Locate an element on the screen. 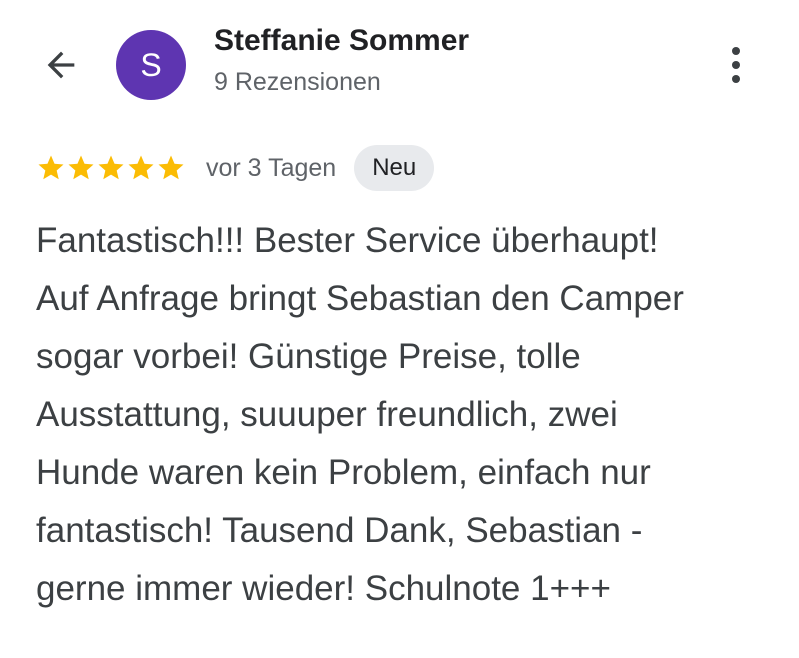  arrow-back-icon is located at coordinates (61, 65).